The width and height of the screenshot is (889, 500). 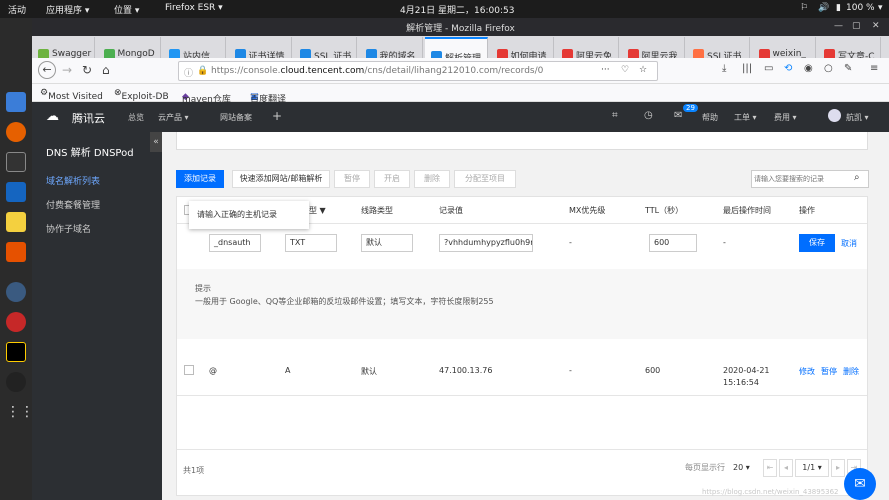 What do you see at coordinates (857, 177) in the screenshot?
I see `search-icon: ⌕` at bounding box center [857, 177].